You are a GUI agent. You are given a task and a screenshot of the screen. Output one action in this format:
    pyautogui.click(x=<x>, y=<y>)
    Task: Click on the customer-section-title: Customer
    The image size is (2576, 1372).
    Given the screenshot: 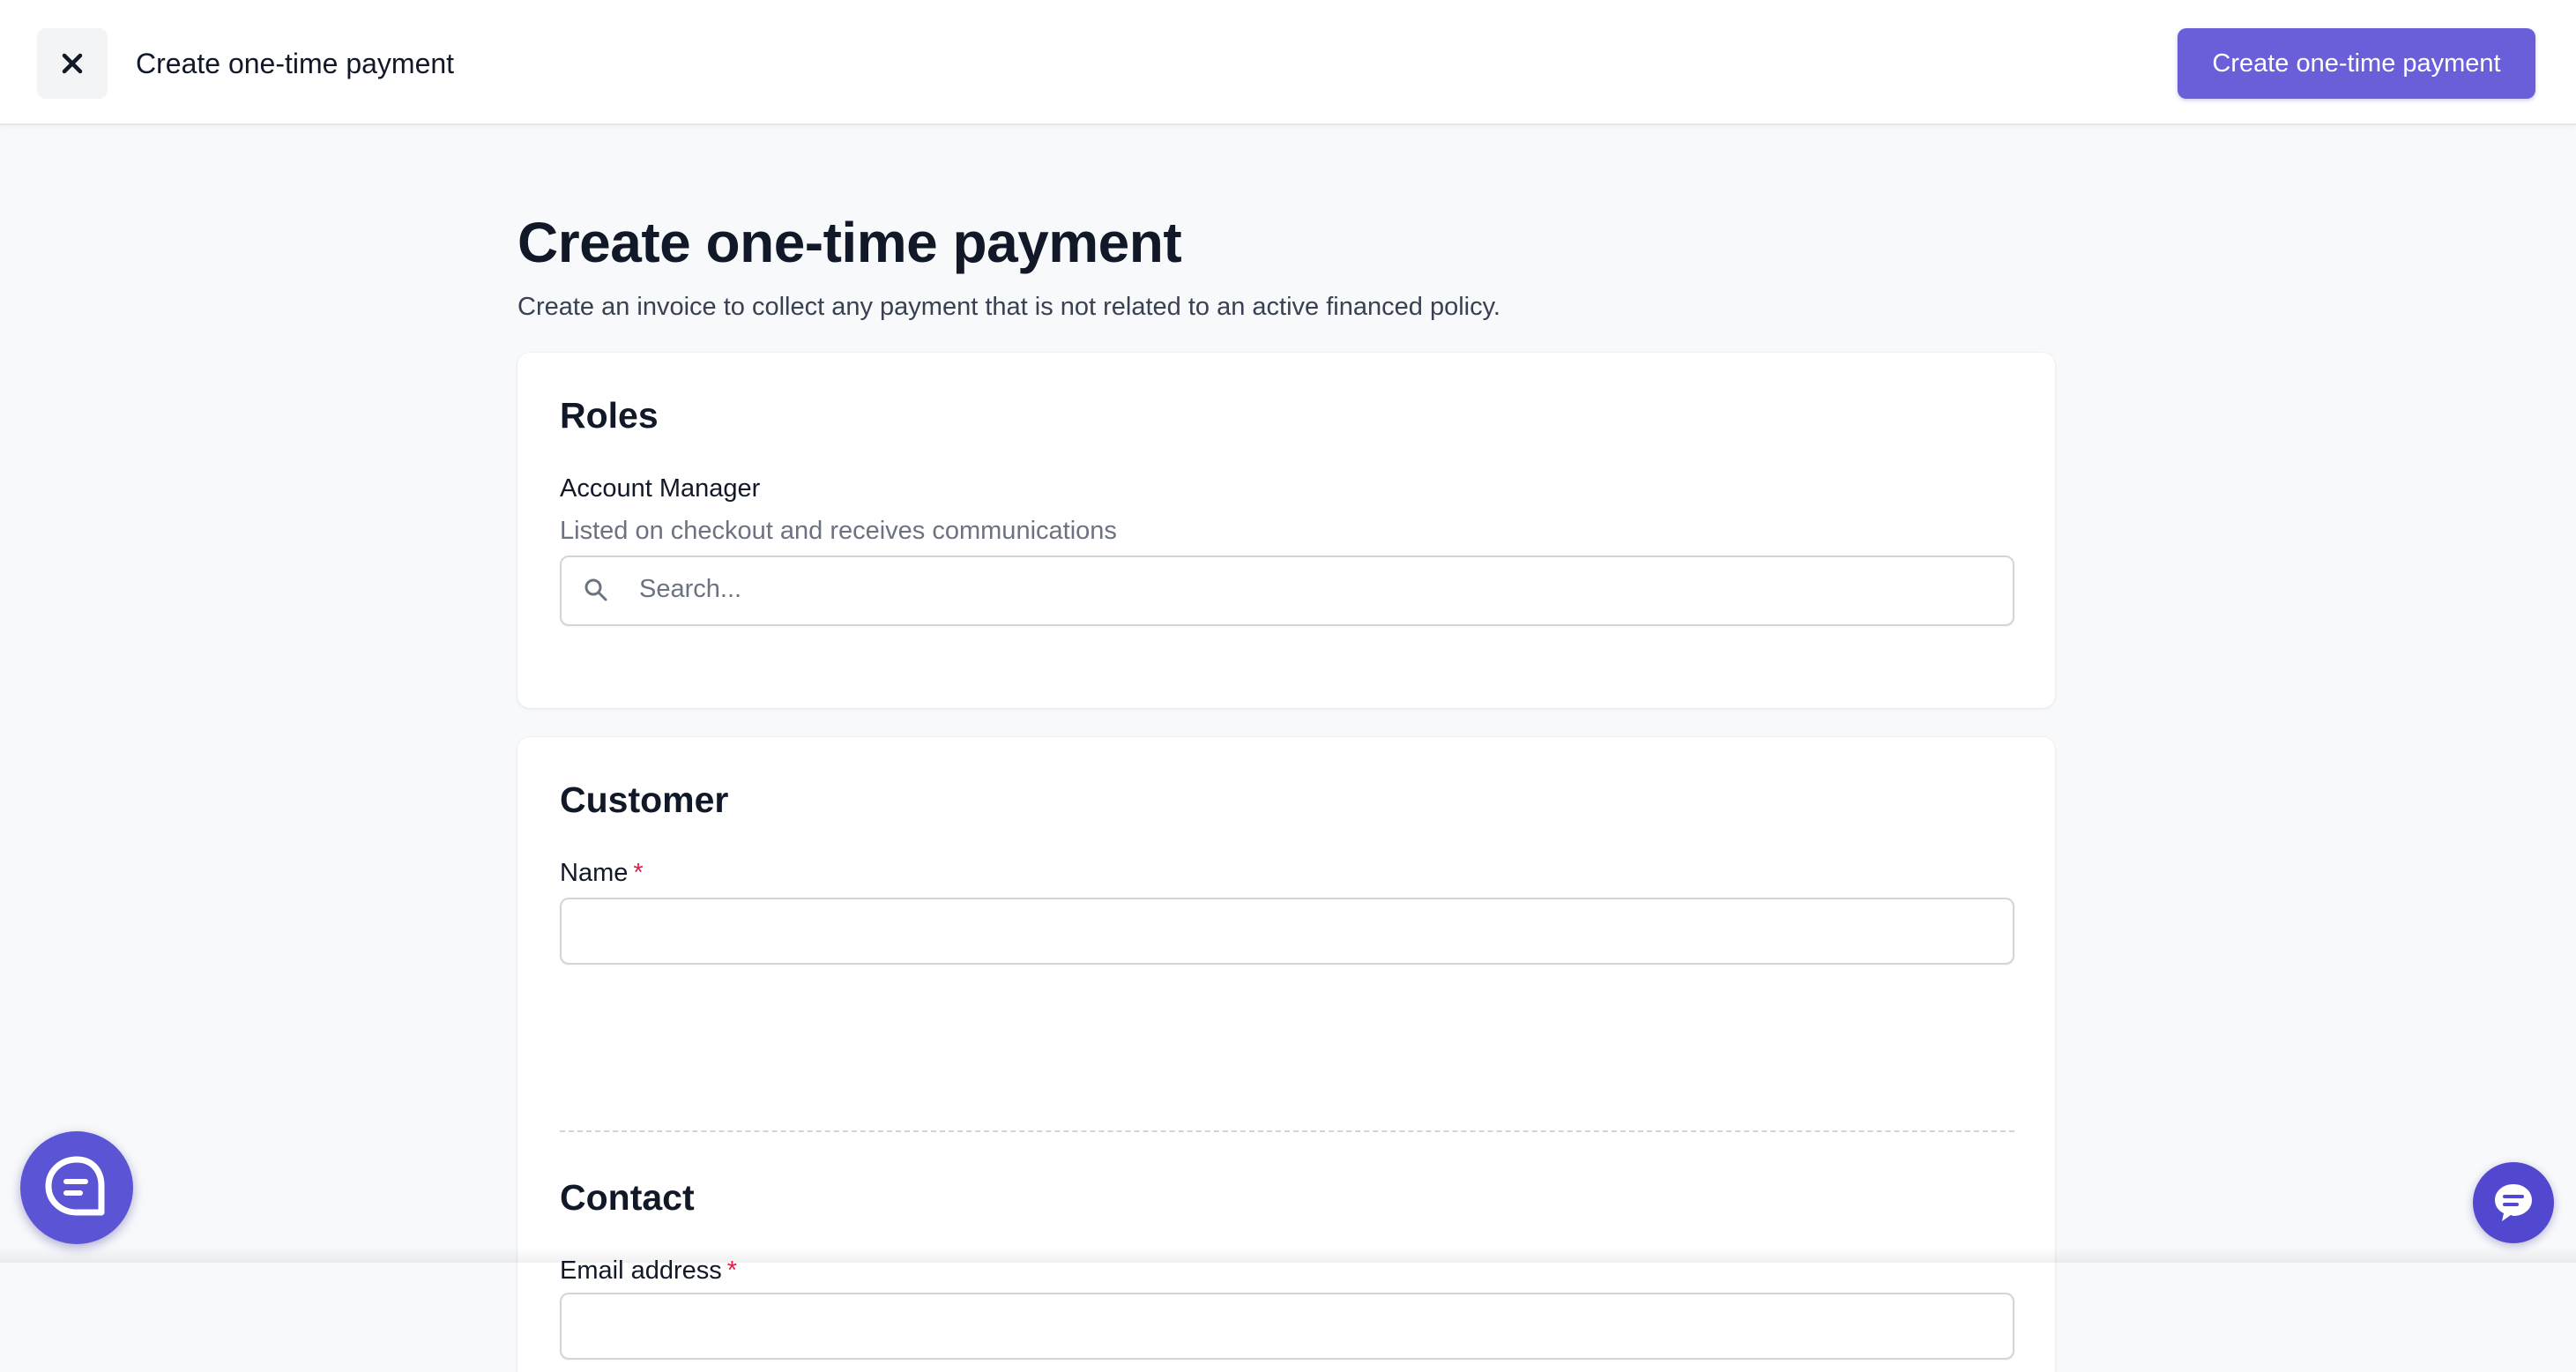 What is the action you would take?
    pyautogui.click(x=644, y=800)
    